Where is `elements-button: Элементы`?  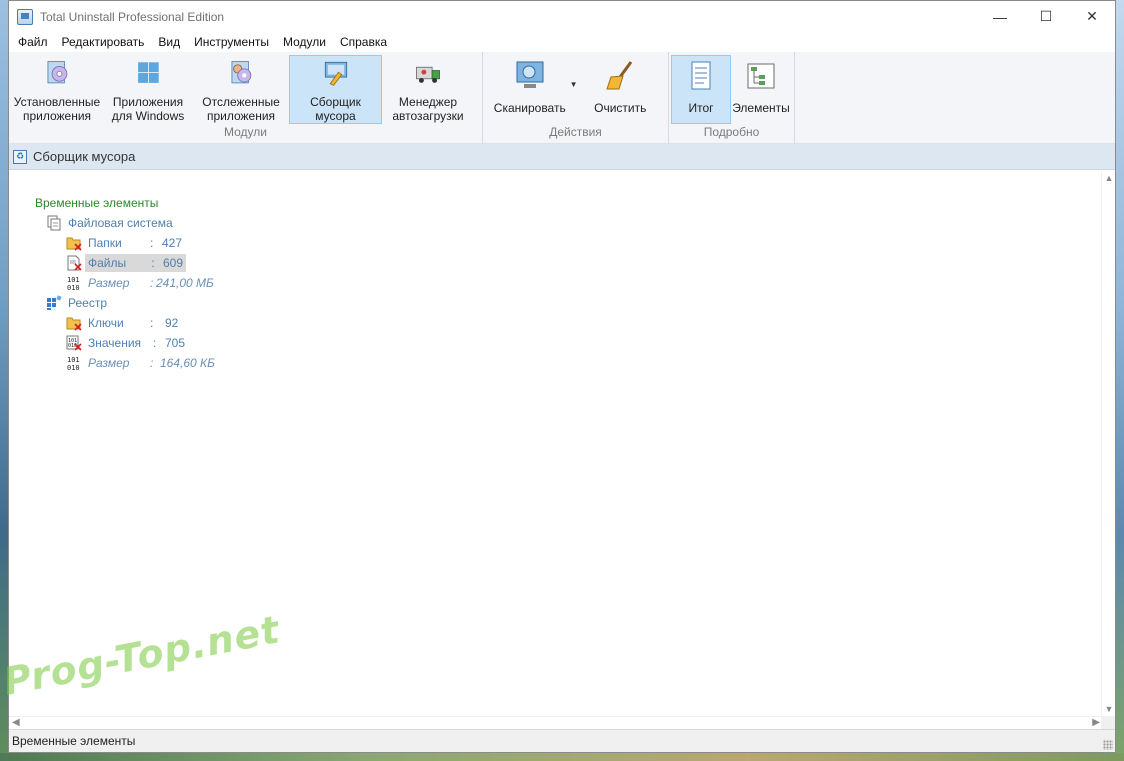 elements-button: Элементы is located at coordinates (761, 89).